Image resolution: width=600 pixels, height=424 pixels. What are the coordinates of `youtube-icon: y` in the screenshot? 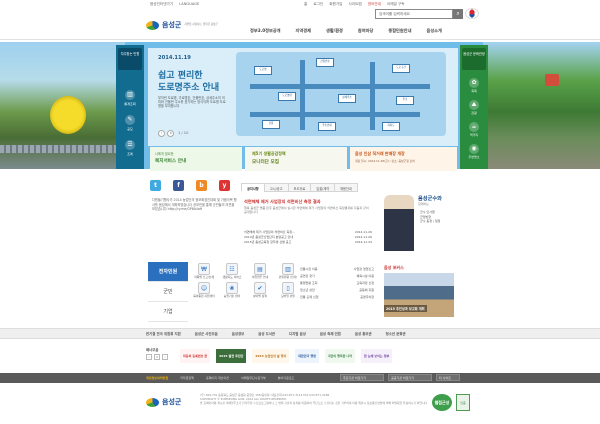 It's located at (224, 185).